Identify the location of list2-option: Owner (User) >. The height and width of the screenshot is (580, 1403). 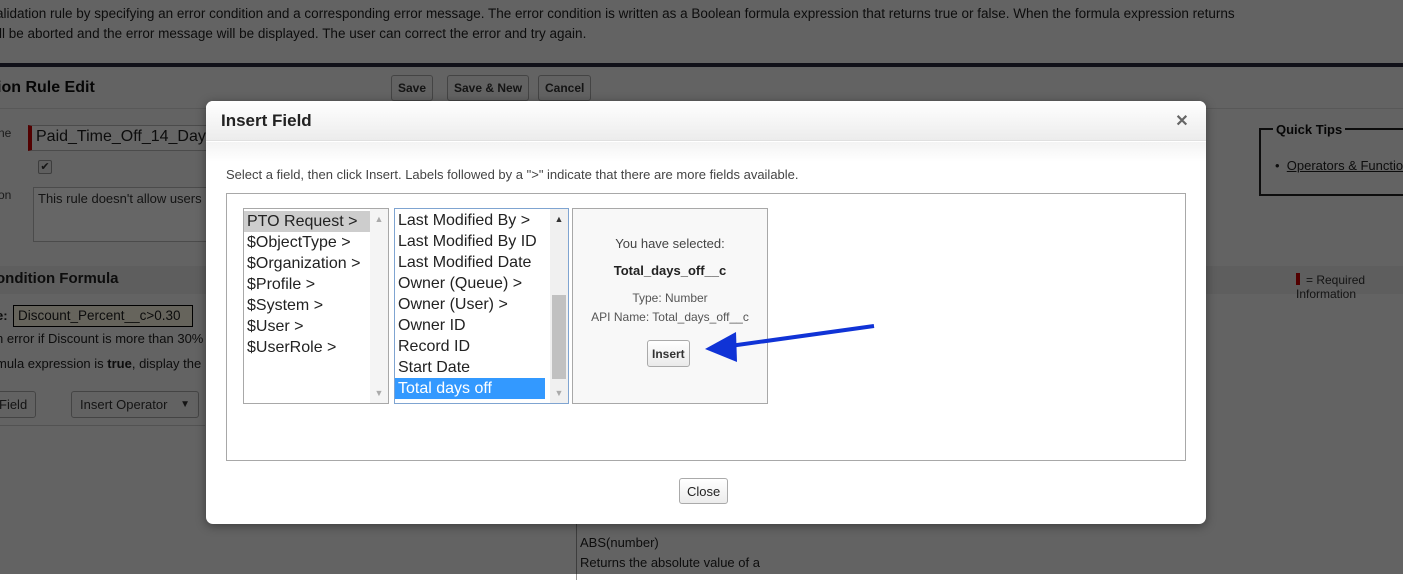
(470, 304).